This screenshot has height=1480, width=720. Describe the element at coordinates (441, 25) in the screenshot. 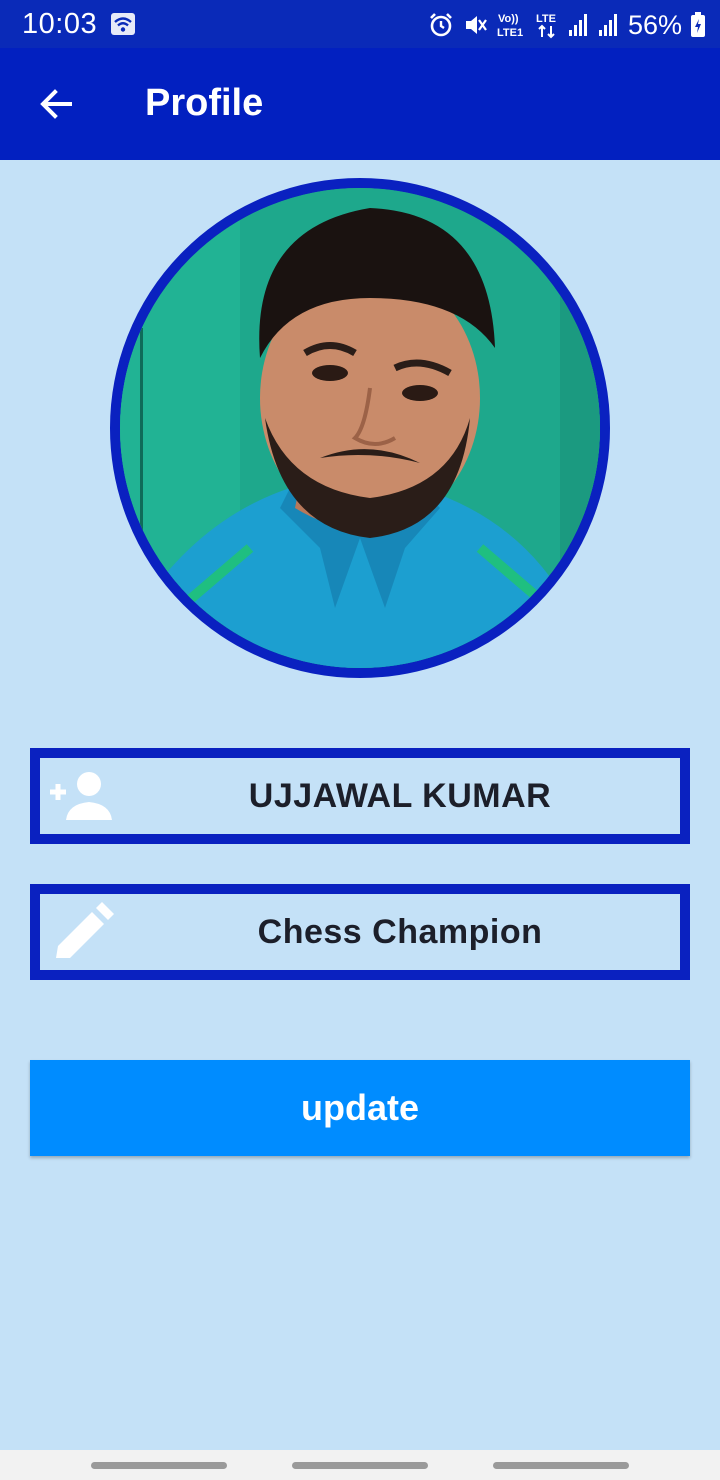

I see `alarm-icon` at that location.